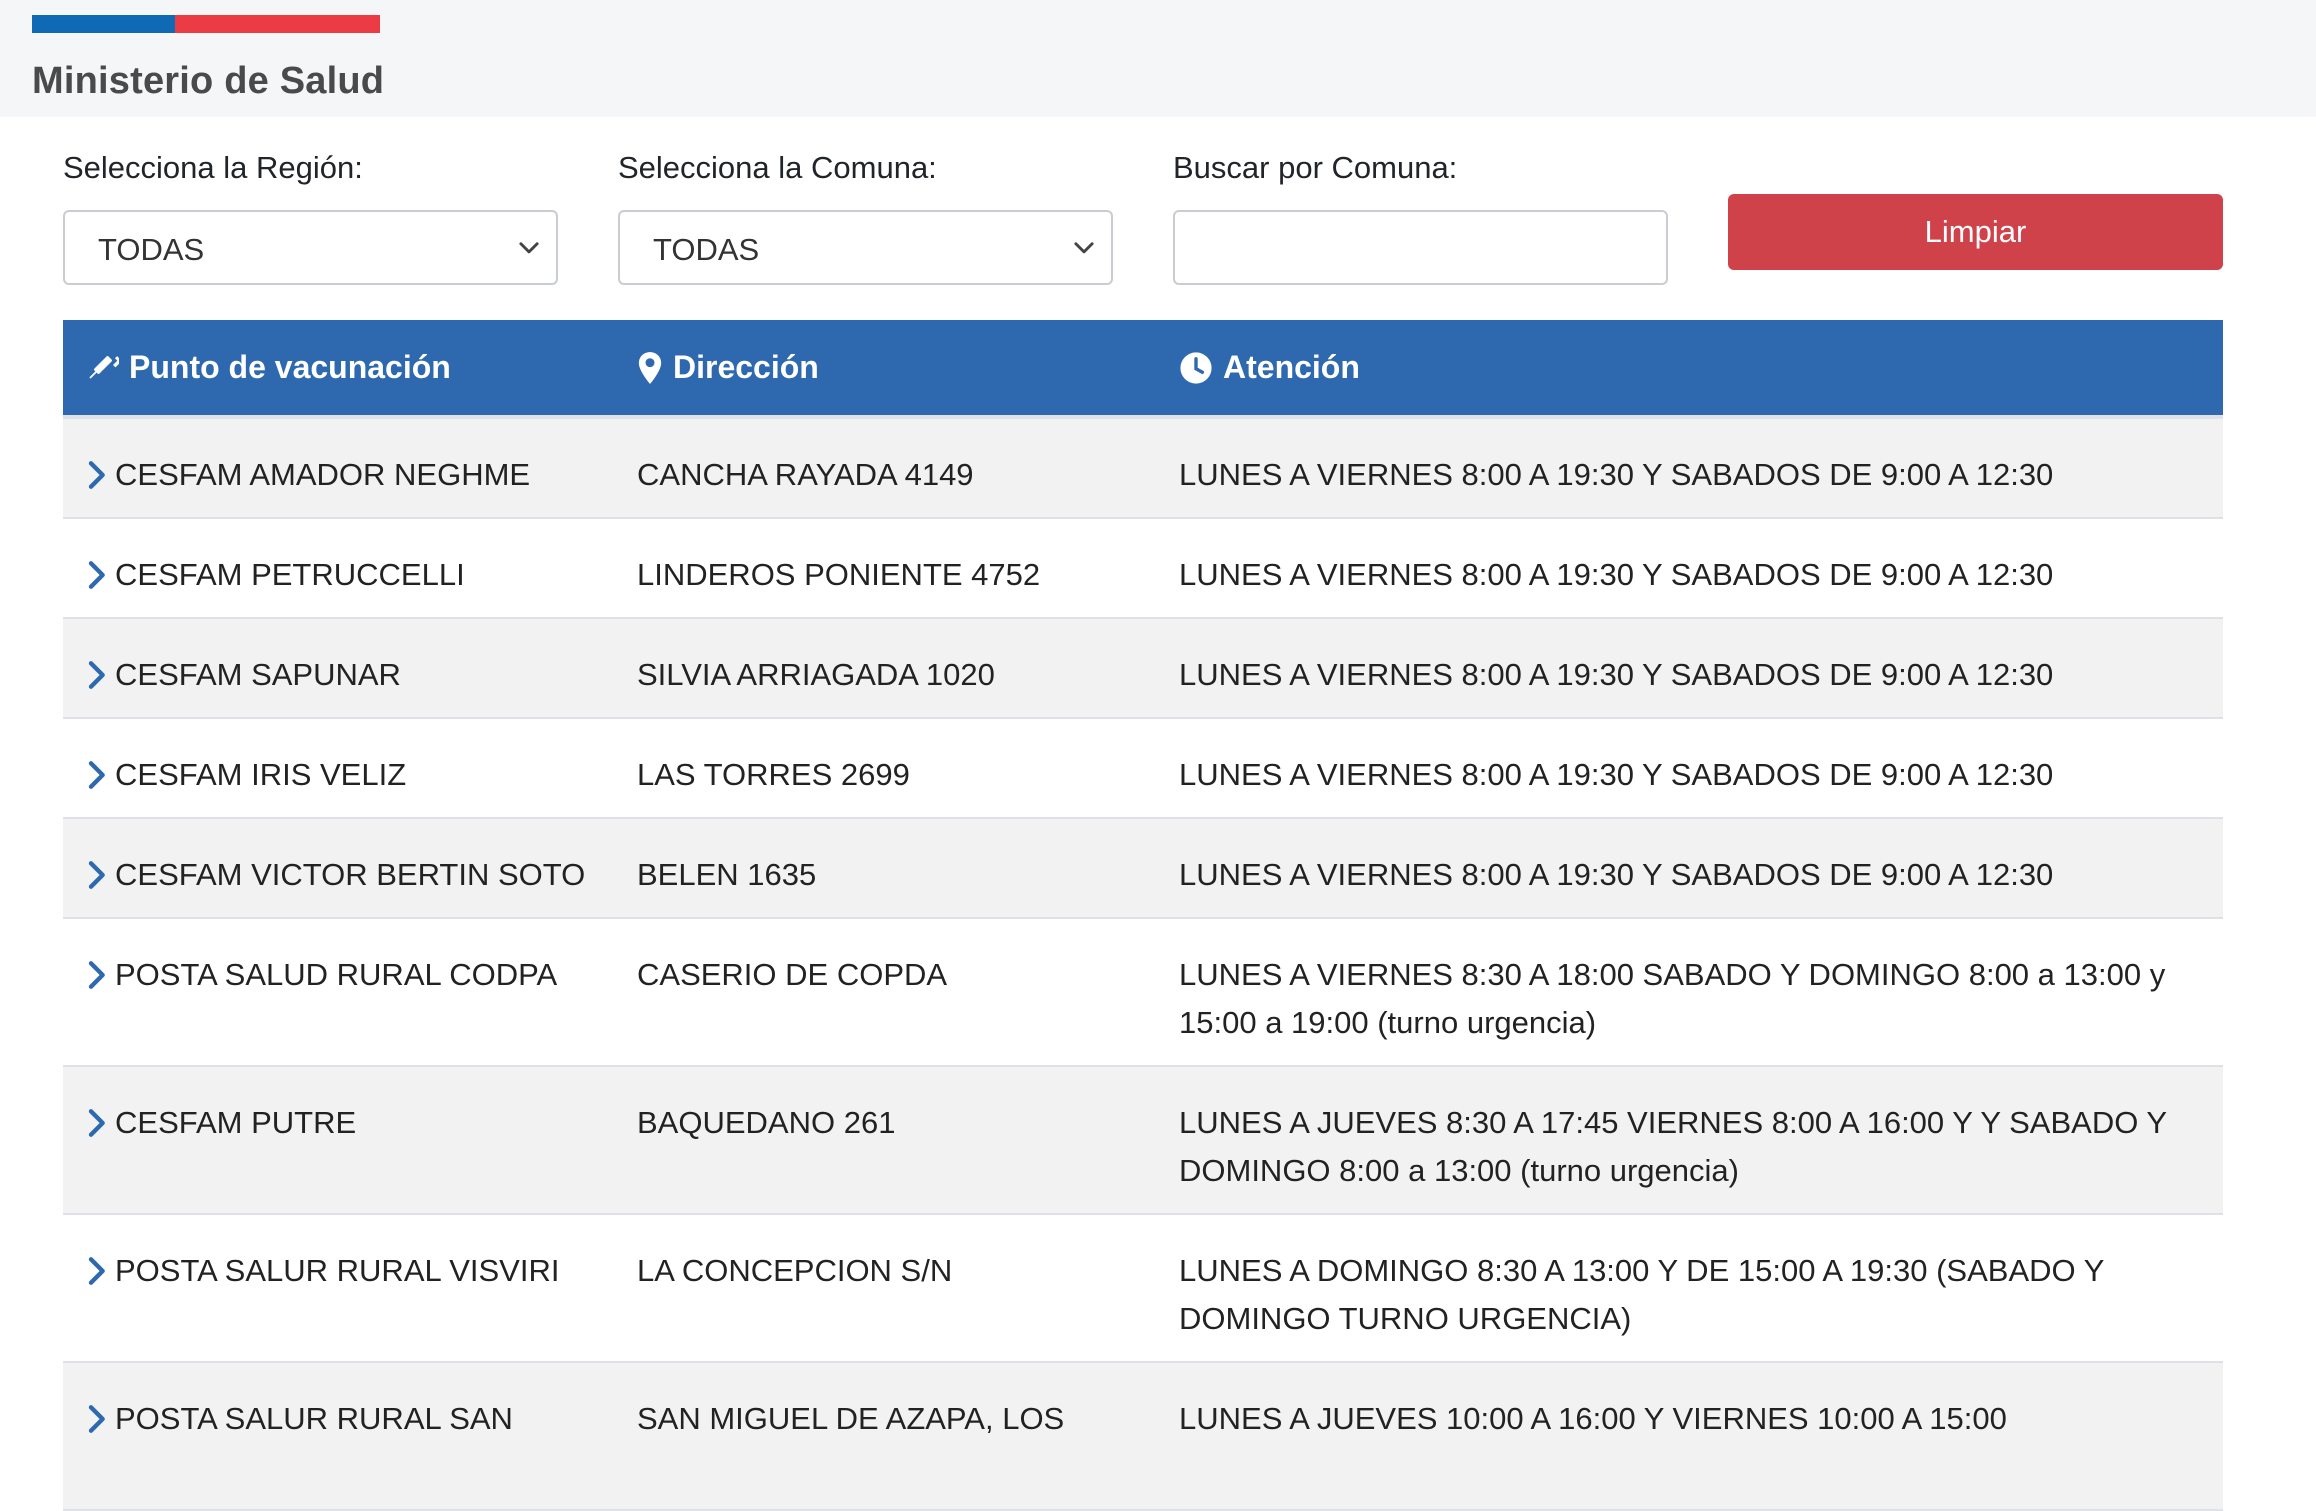  I want to click on cell-vaccination-point: POSTA SALUD RURAL CODPA, so click(345, 975).